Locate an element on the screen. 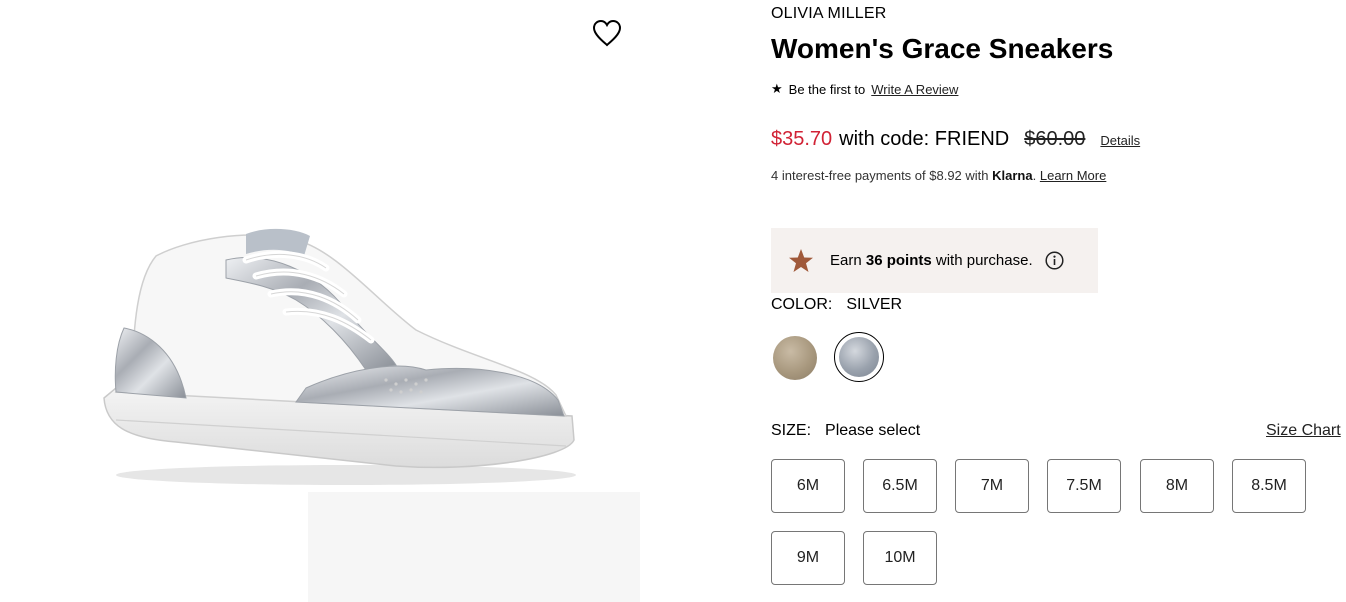 This screenshot has height=602, width=1346. product-title: Women's Grace Sneakers is located at coordinates (942, 48).